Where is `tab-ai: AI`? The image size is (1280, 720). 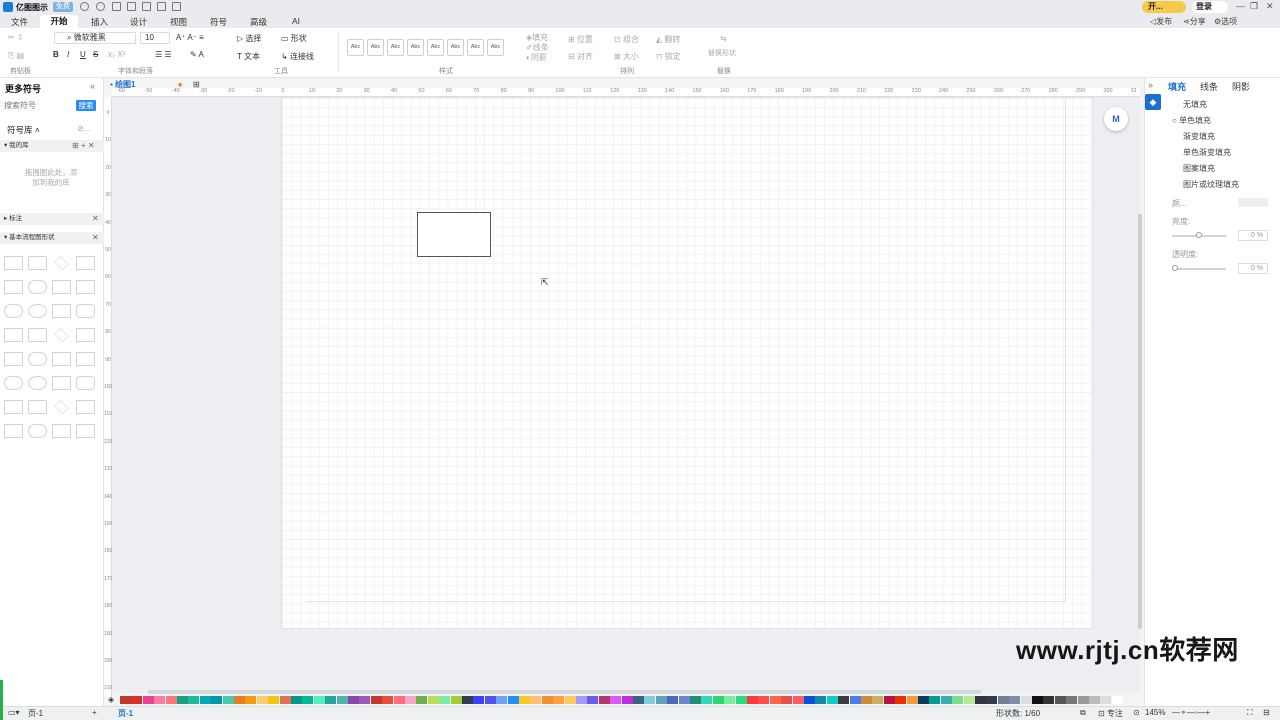
tab-ai: AI is located at coordinates (296, 21).